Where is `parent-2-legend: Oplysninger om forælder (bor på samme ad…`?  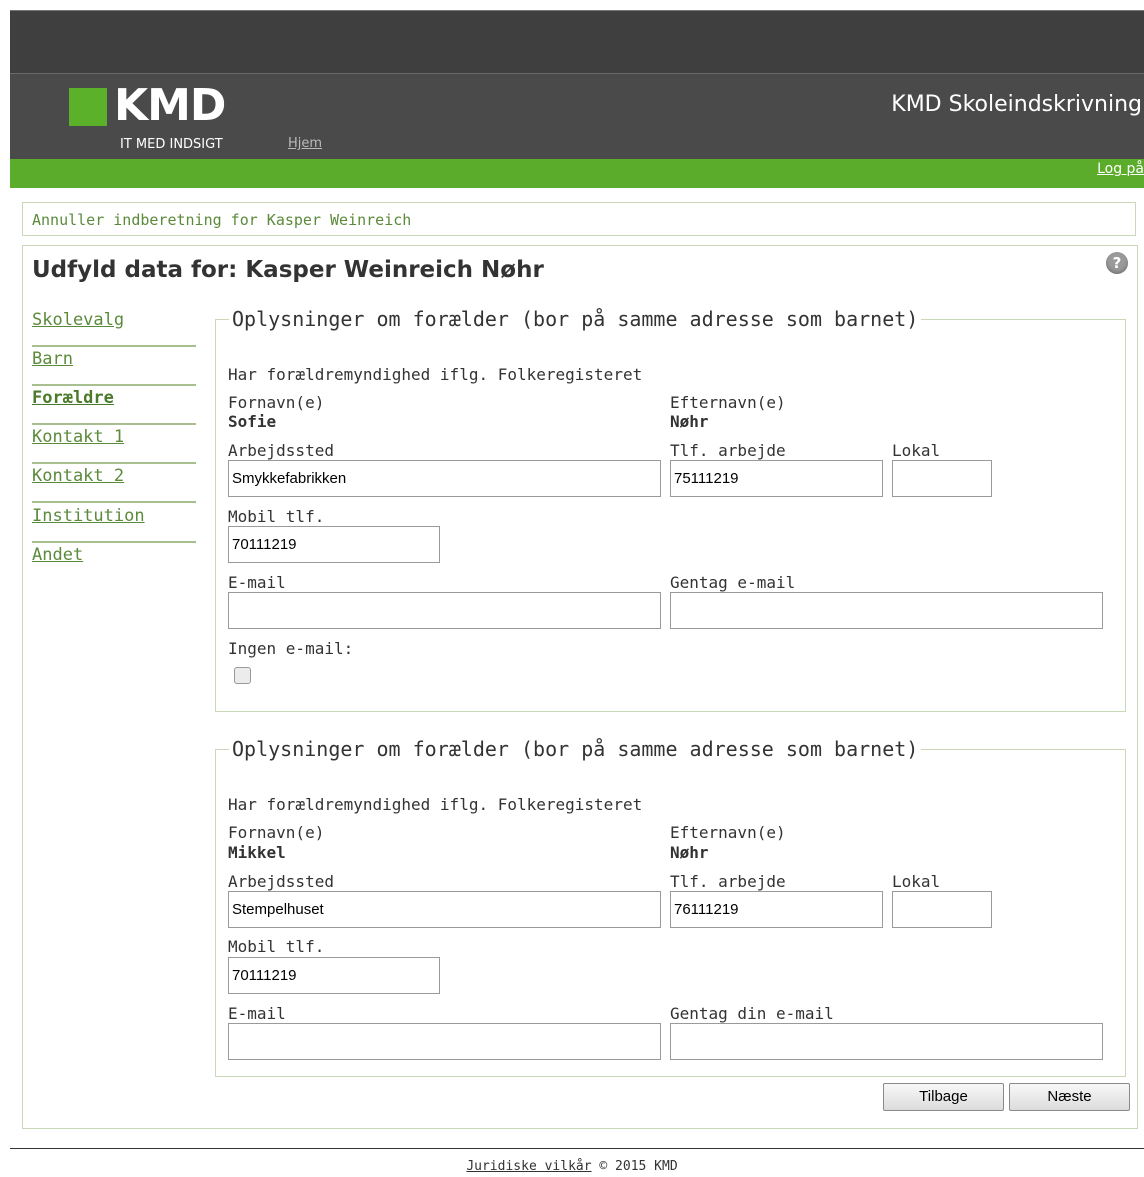
parent-2-legend: Oplysninger om forælder (bor på samme ad… is located at coordinates (575, 749).